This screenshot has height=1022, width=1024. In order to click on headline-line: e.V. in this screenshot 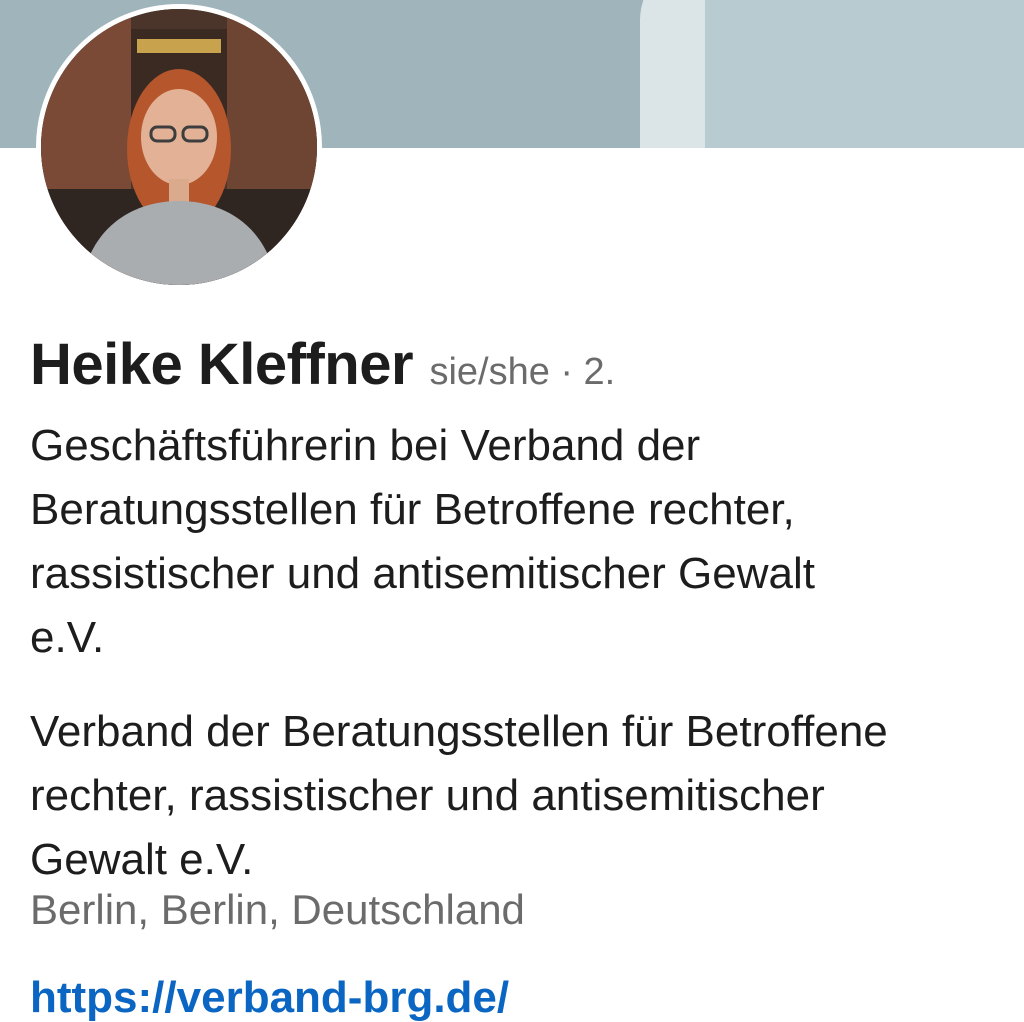, I will do `click(67, 637)`.